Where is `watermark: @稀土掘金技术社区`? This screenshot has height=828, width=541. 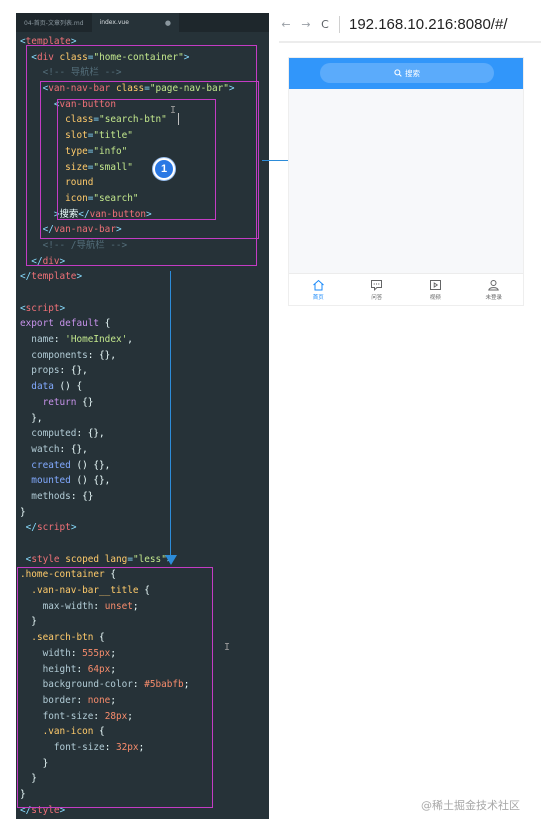
watermark: @稀土掘金技术社区 is located at coordinates (470, 805).